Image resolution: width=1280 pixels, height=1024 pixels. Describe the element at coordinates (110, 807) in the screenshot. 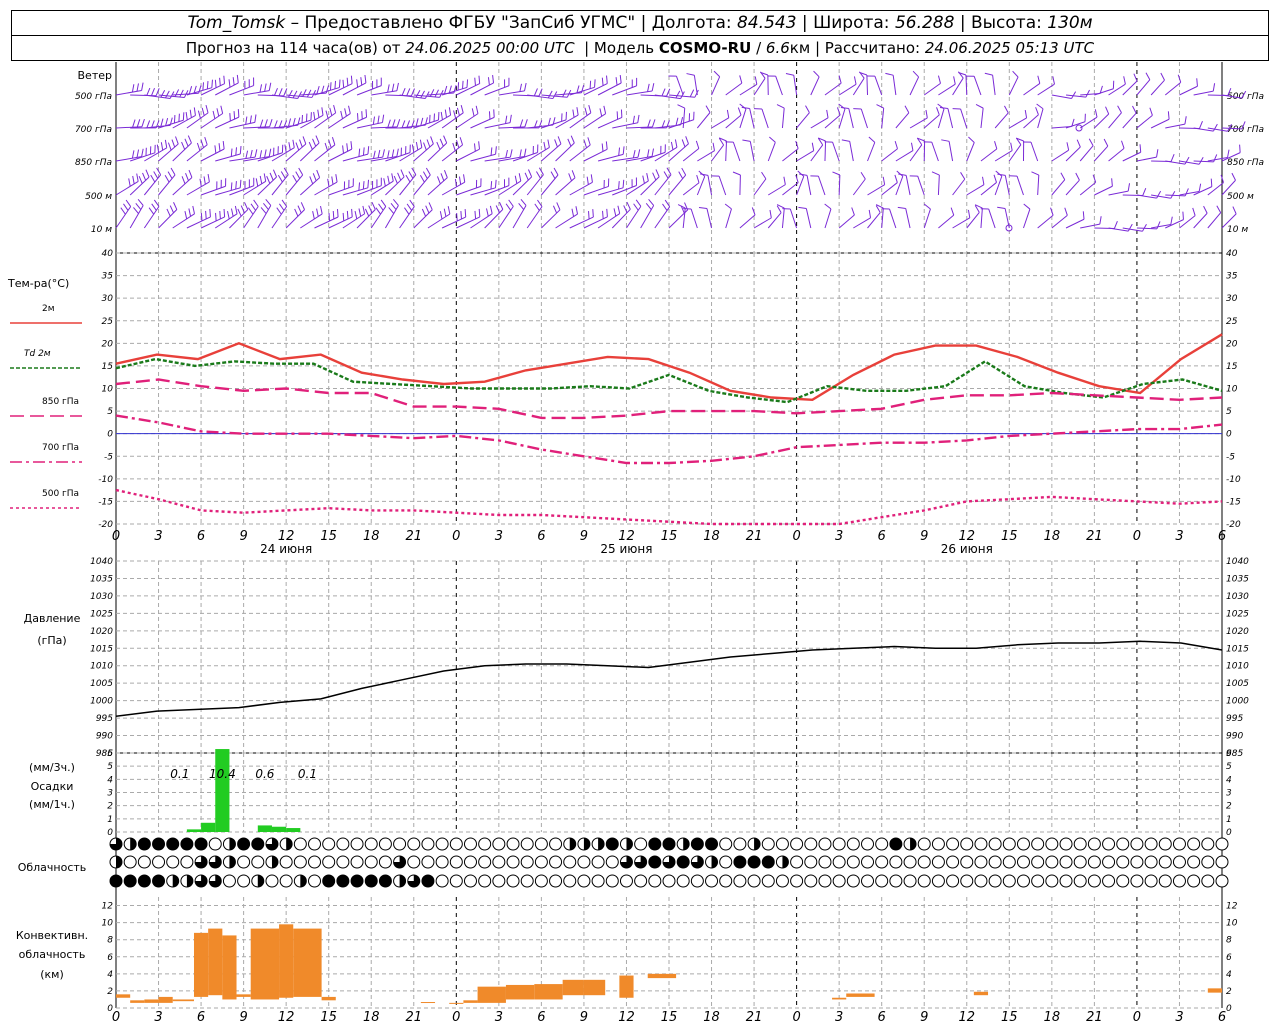

I see `precip-left-tick-label: 2` at that location.